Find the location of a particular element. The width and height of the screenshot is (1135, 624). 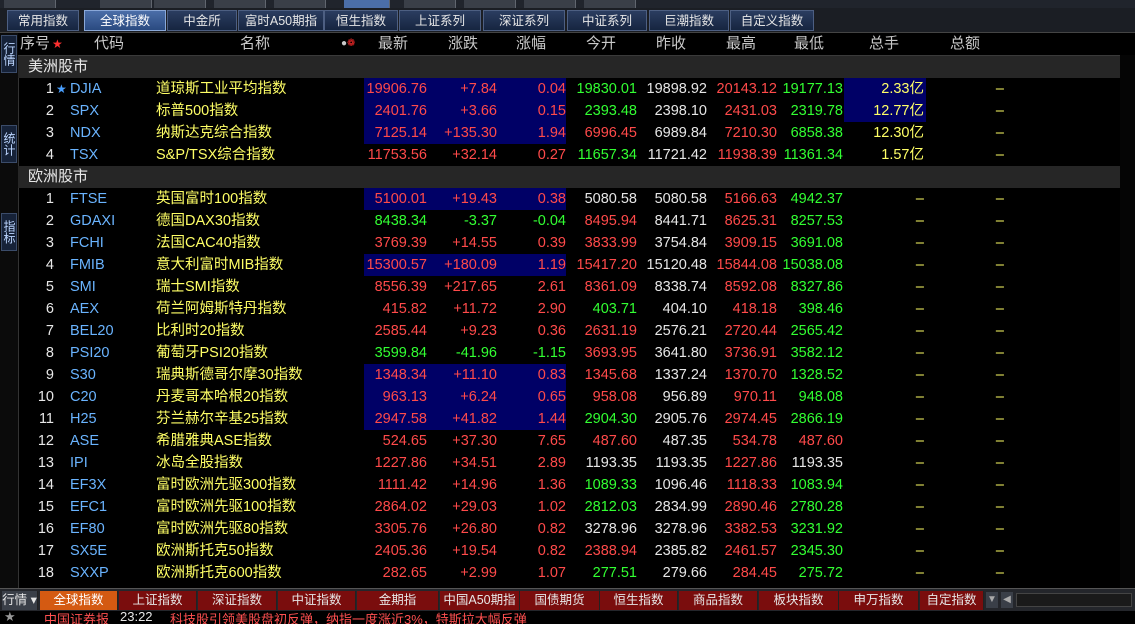

category-tab: 深证系列 is located at coordinates (524, 20).